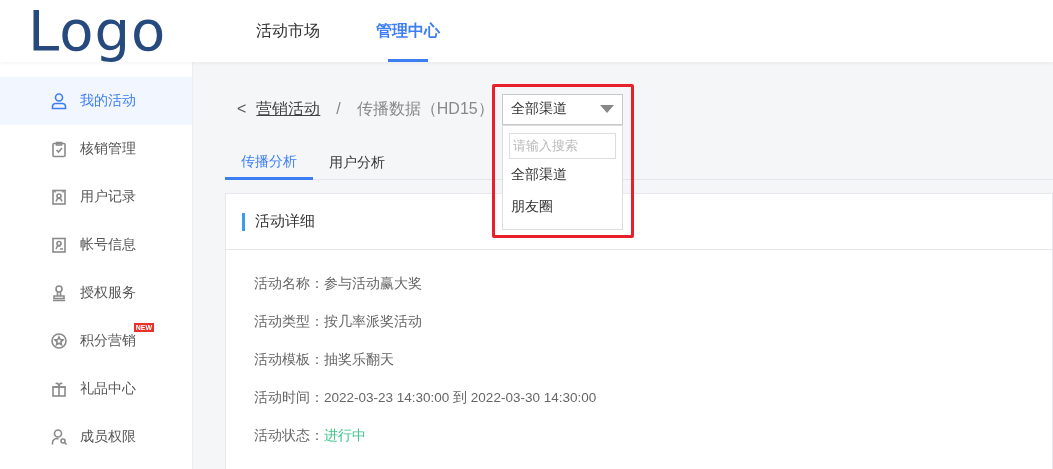 The height and width of the screenshot is (469, 1053). Describe the element at coordinates (289, 284) in the screenshot. I see `field-label: 活动名称：` at that location.